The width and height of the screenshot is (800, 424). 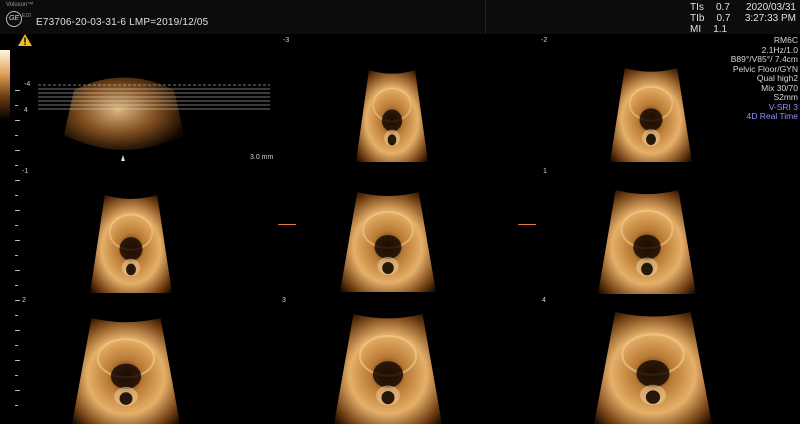 What do you see at coordinates (122, 22) in the screenshot?
I see `patient-info: E73706-20-03-31-6 LMP=2019/12/05` at bounding box center [122, 22].